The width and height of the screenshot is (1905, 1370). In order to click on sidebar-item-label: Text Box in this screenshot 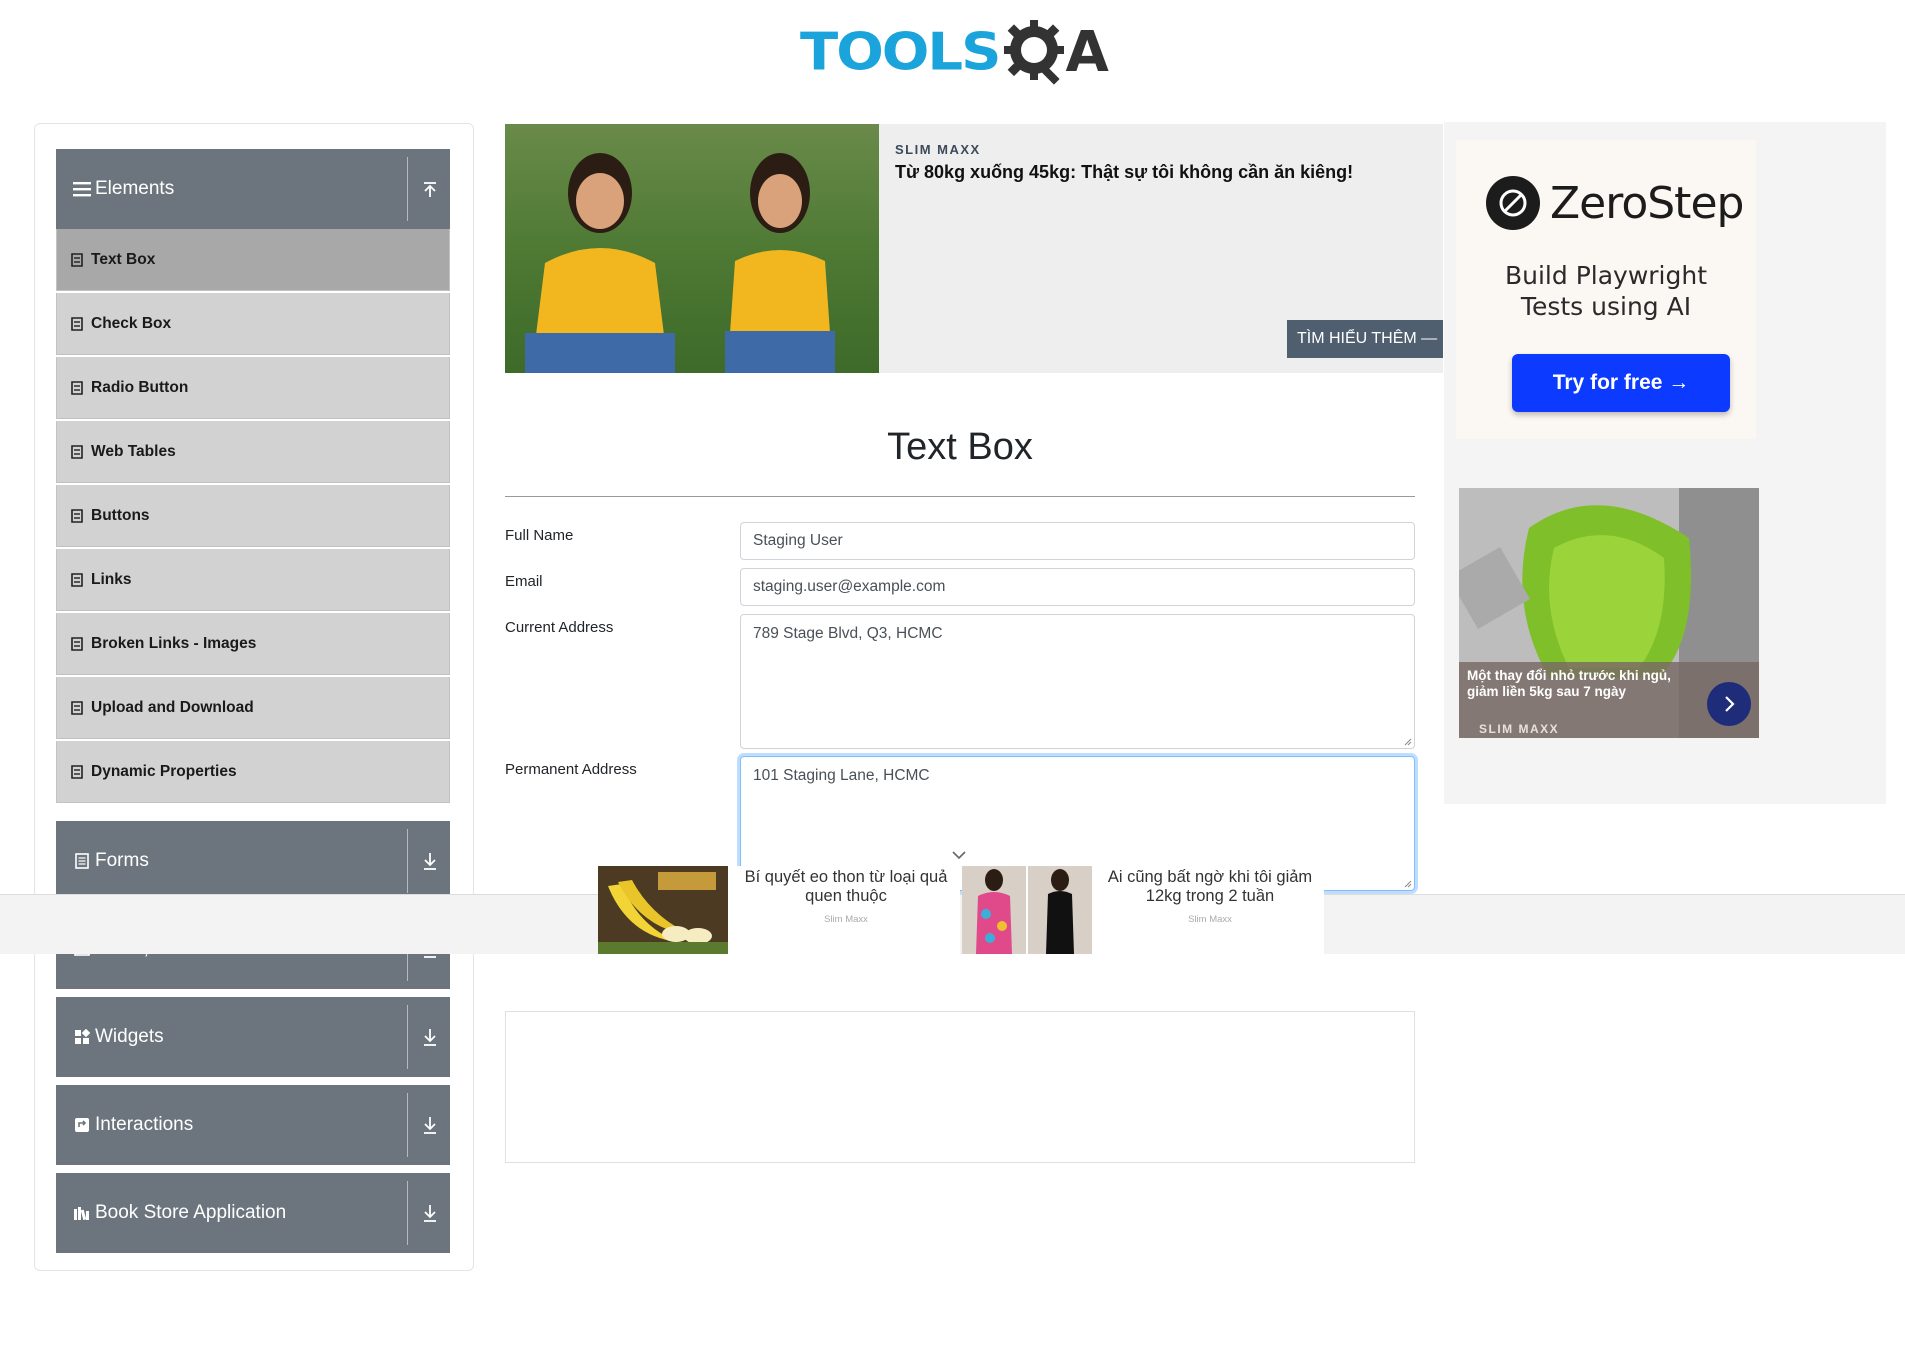, I will do `click(123, 259)`.